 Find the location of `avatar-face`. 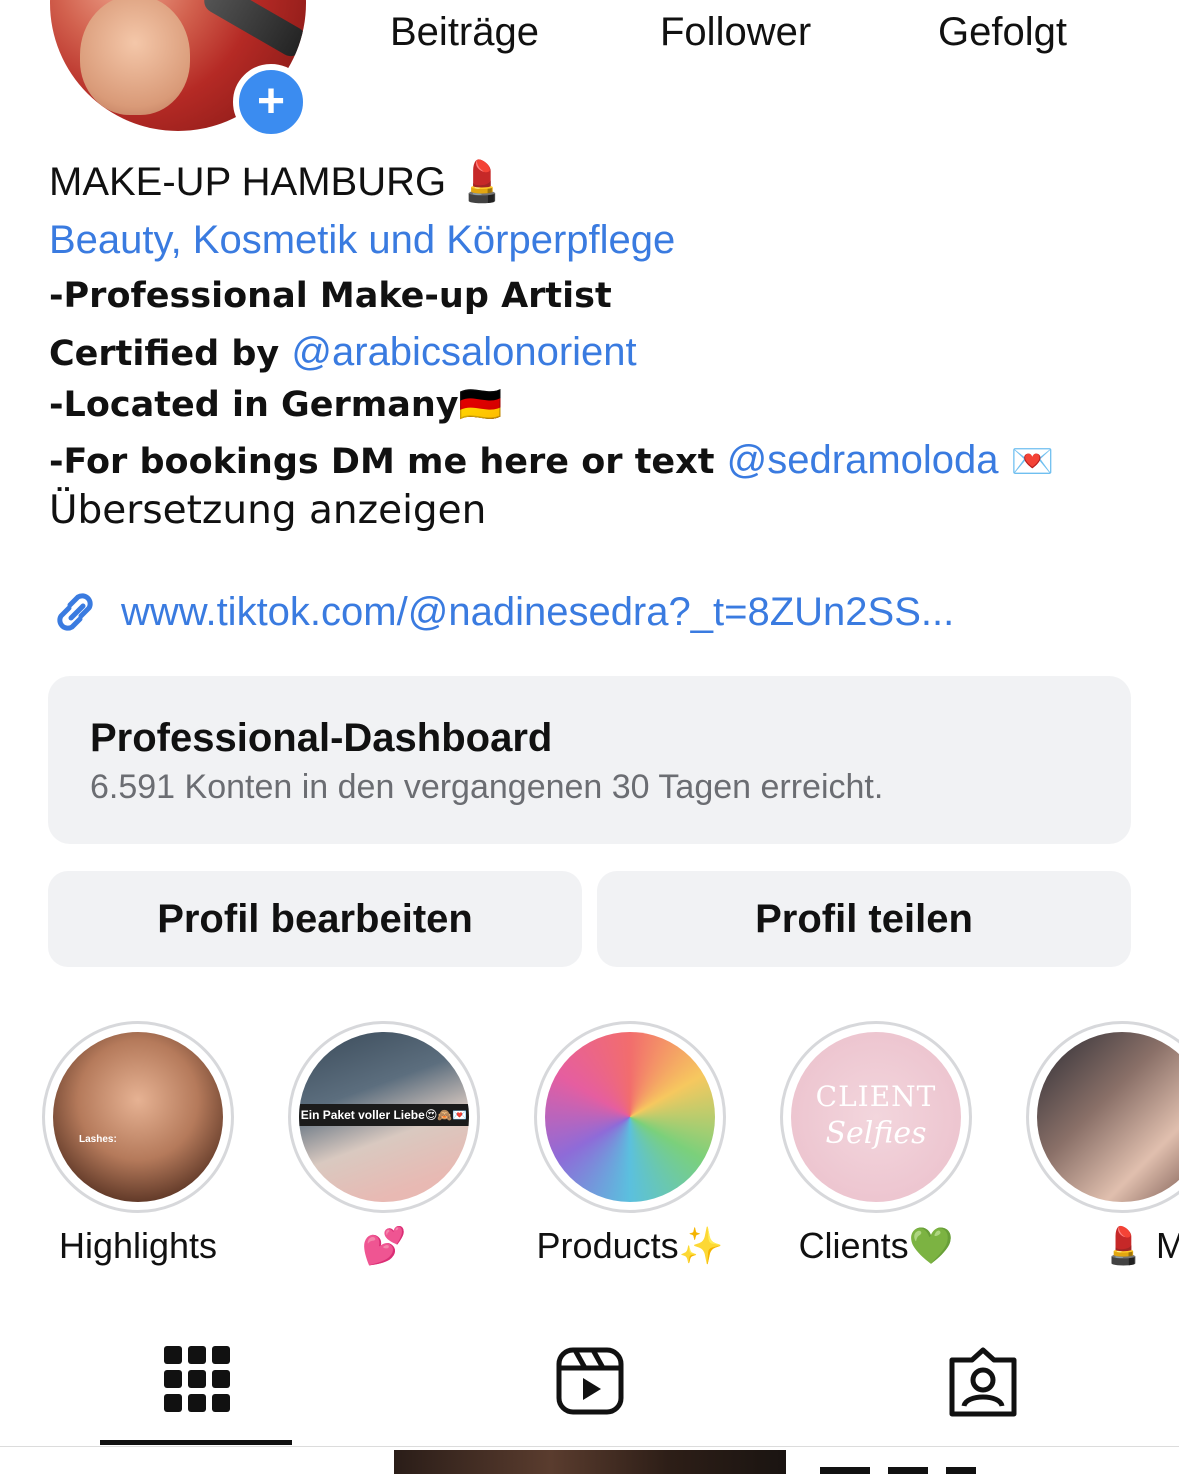

avatar-face is located at coordinates (135, 57).